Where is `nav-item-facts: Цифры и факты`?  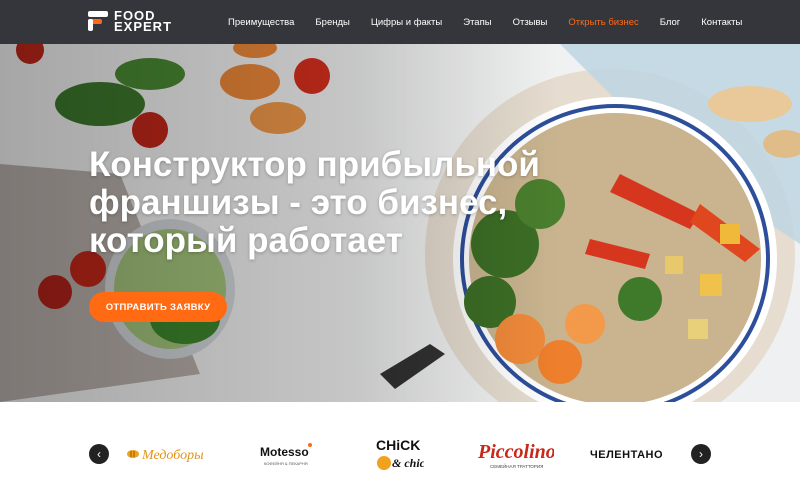
nav-item-facts: Цифры и факты is located at coordinates (406, 22).